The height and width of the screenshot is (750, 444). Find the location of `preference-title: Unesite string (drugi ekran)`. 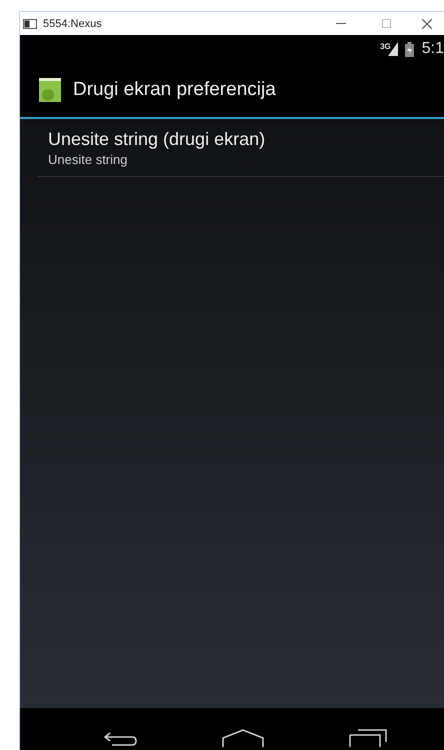

preference-title: Unesite string (drugi ekran) is located at coordinates (157, 139).